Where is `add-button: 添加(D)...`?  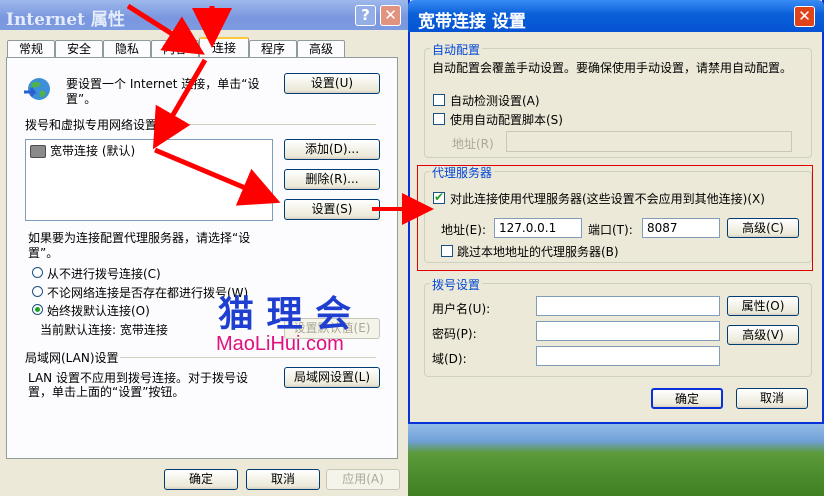 add-button: 添加(D)... is located at coordinates (332, 149).